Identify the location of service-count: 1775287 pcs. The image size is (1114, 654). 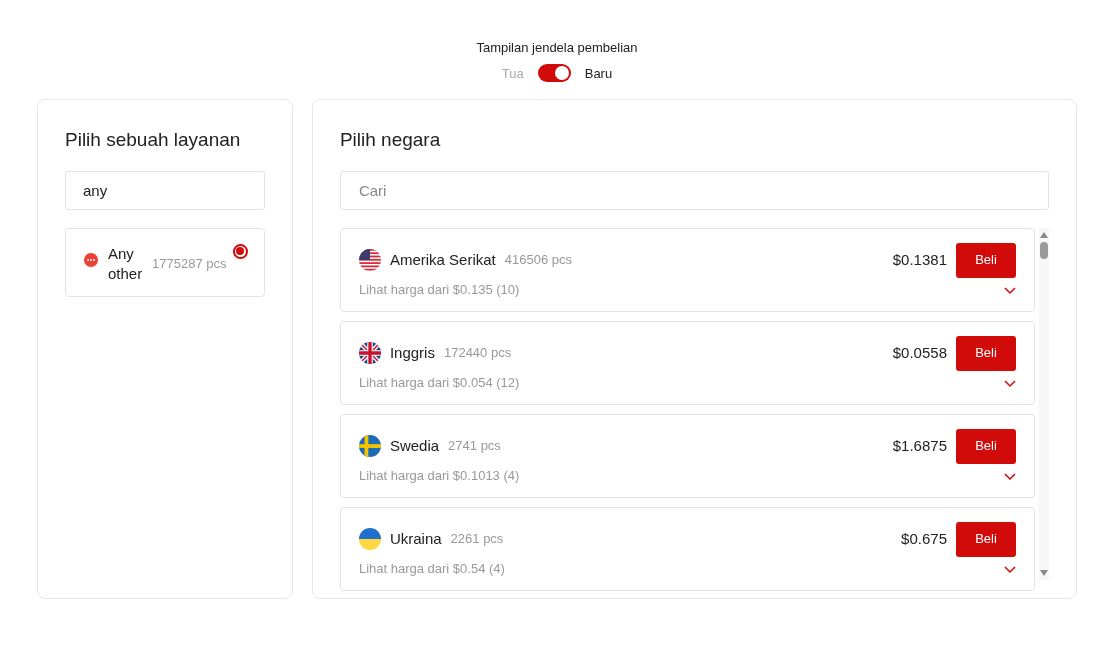
(189, 263).